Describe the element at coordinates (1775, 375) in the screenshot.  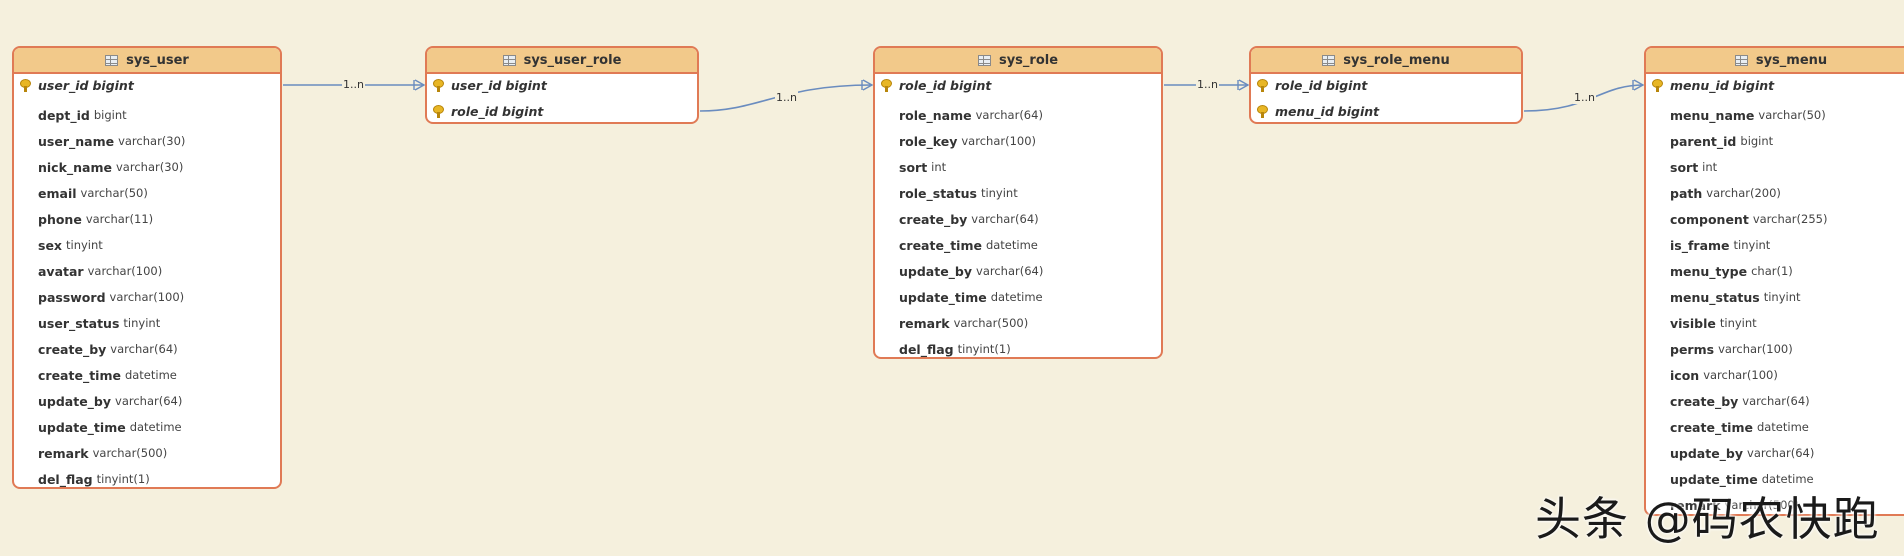
I see `field-row: icon varchar(100)` at that location.